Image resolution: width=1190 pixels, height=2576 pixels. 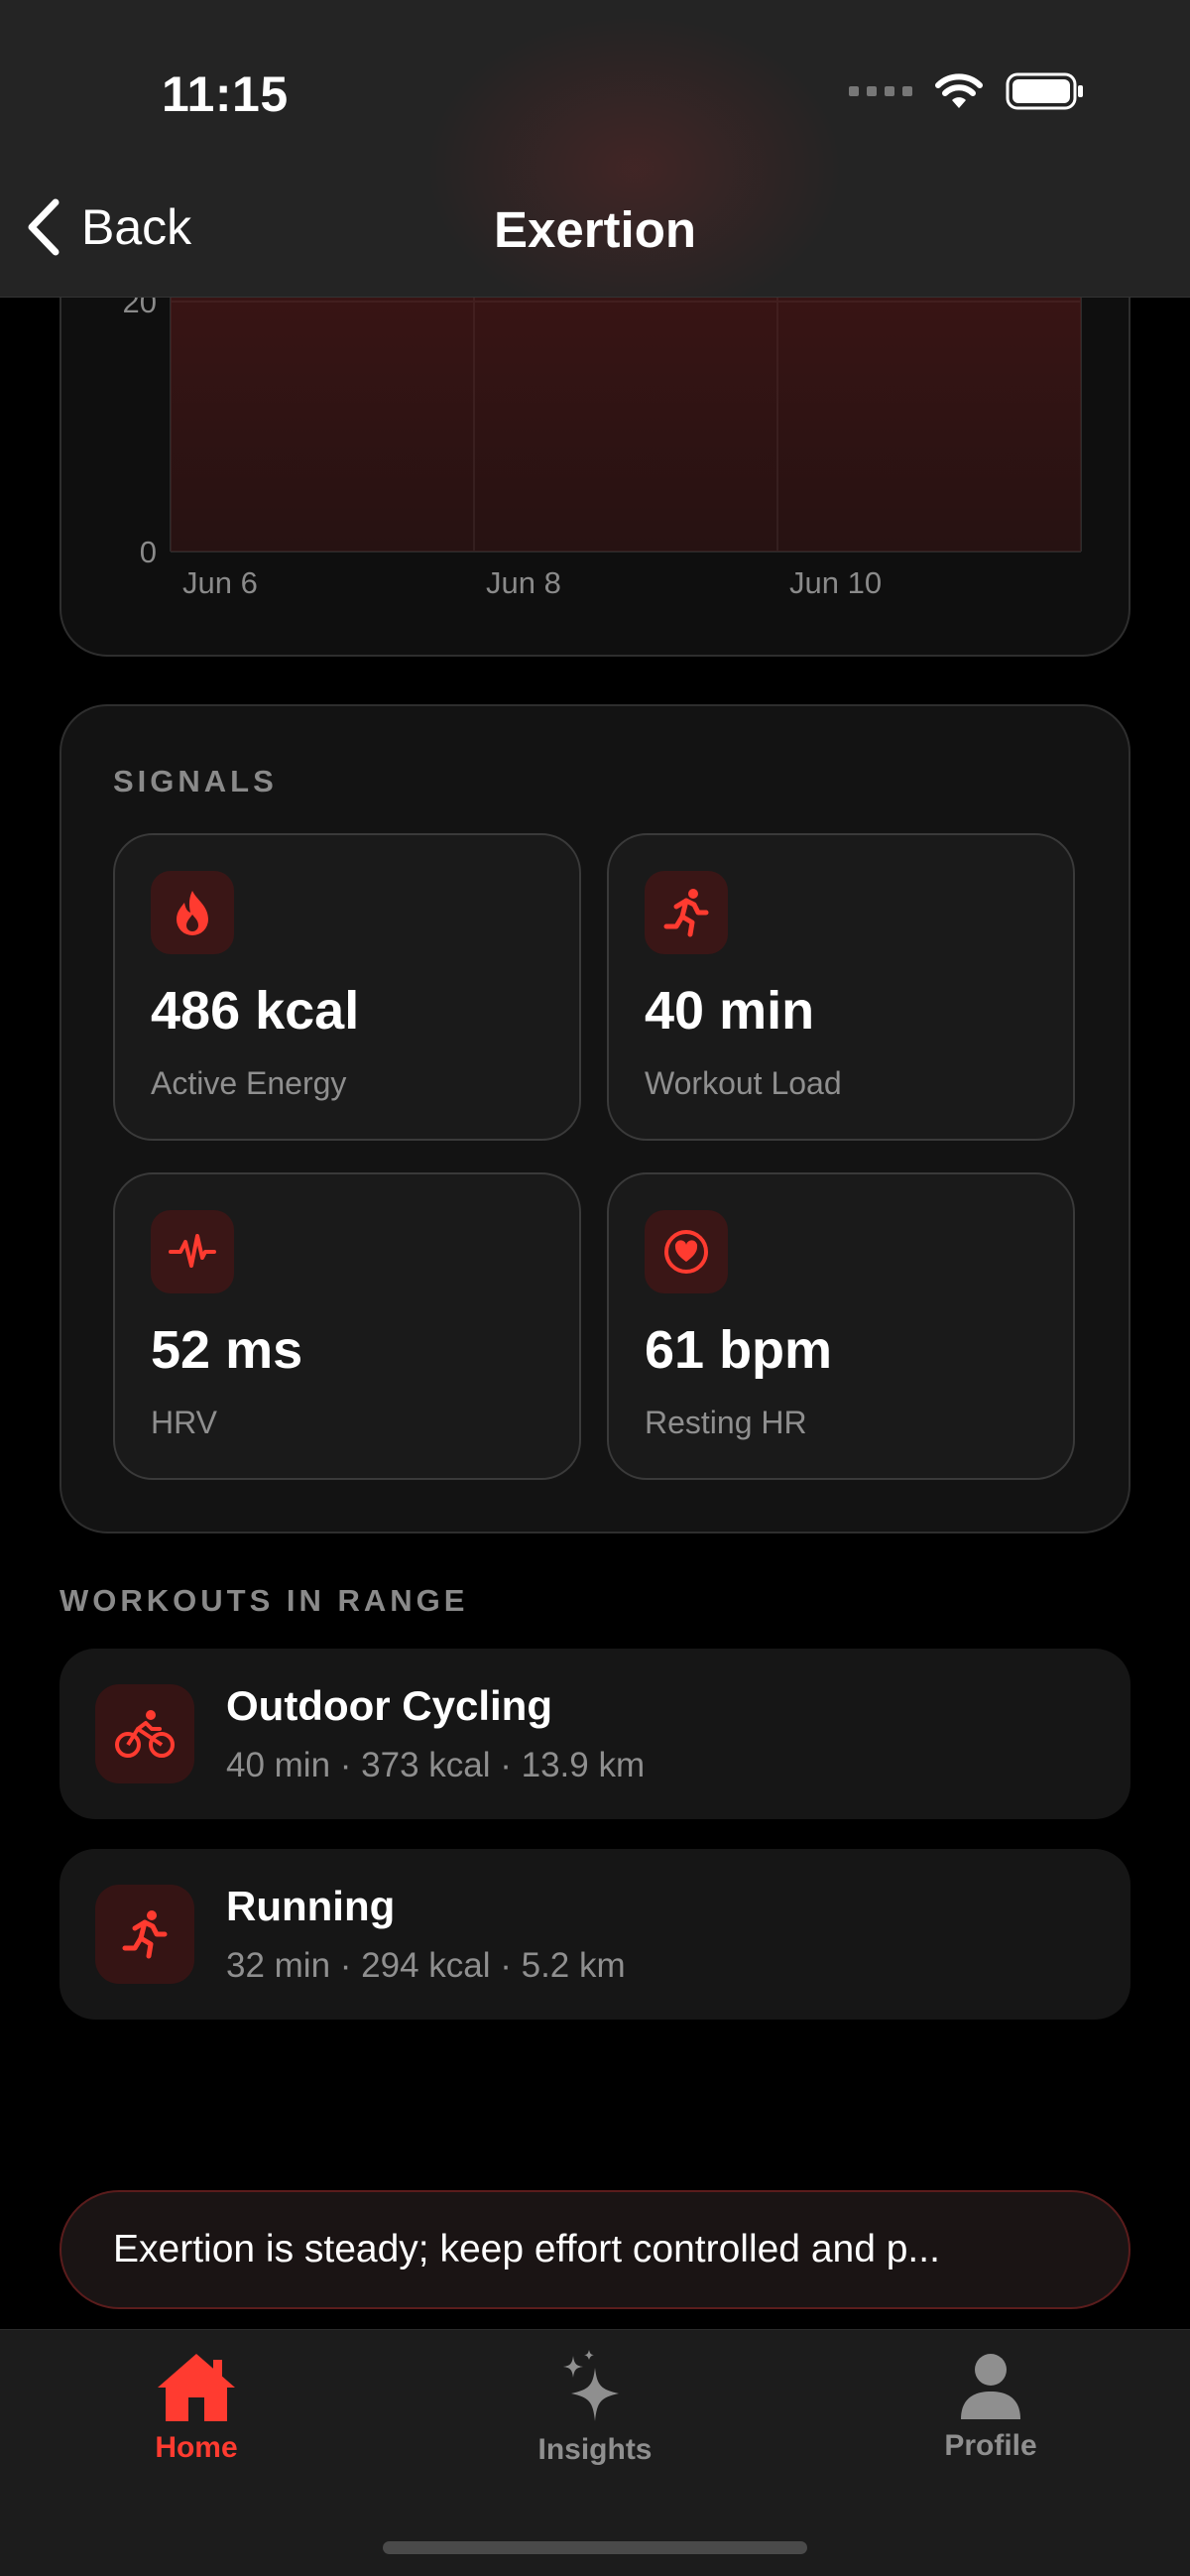 I want to click on signal-tile-hrv: 52 ms HRV, so click(x=347, y=1326).